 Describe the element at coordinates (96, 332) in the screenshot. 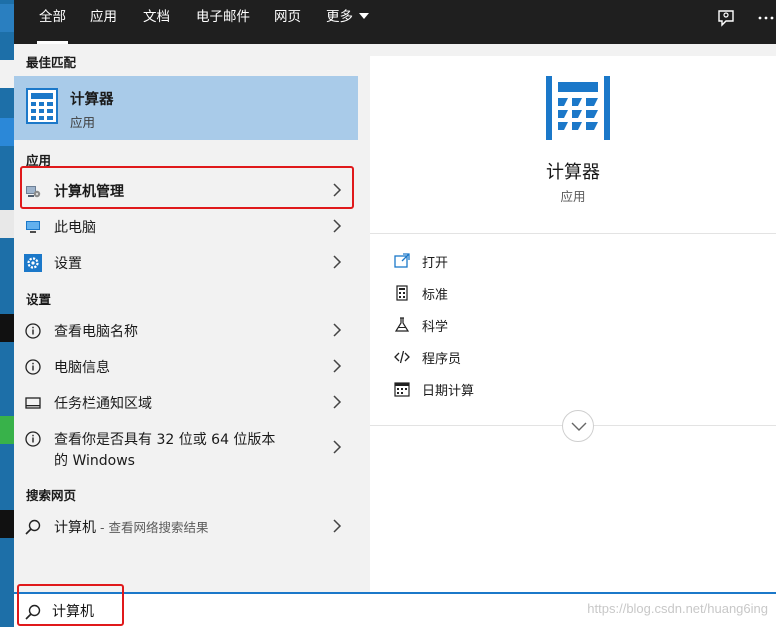

I see `setting-item-label: 查看电脑名称` at that location.